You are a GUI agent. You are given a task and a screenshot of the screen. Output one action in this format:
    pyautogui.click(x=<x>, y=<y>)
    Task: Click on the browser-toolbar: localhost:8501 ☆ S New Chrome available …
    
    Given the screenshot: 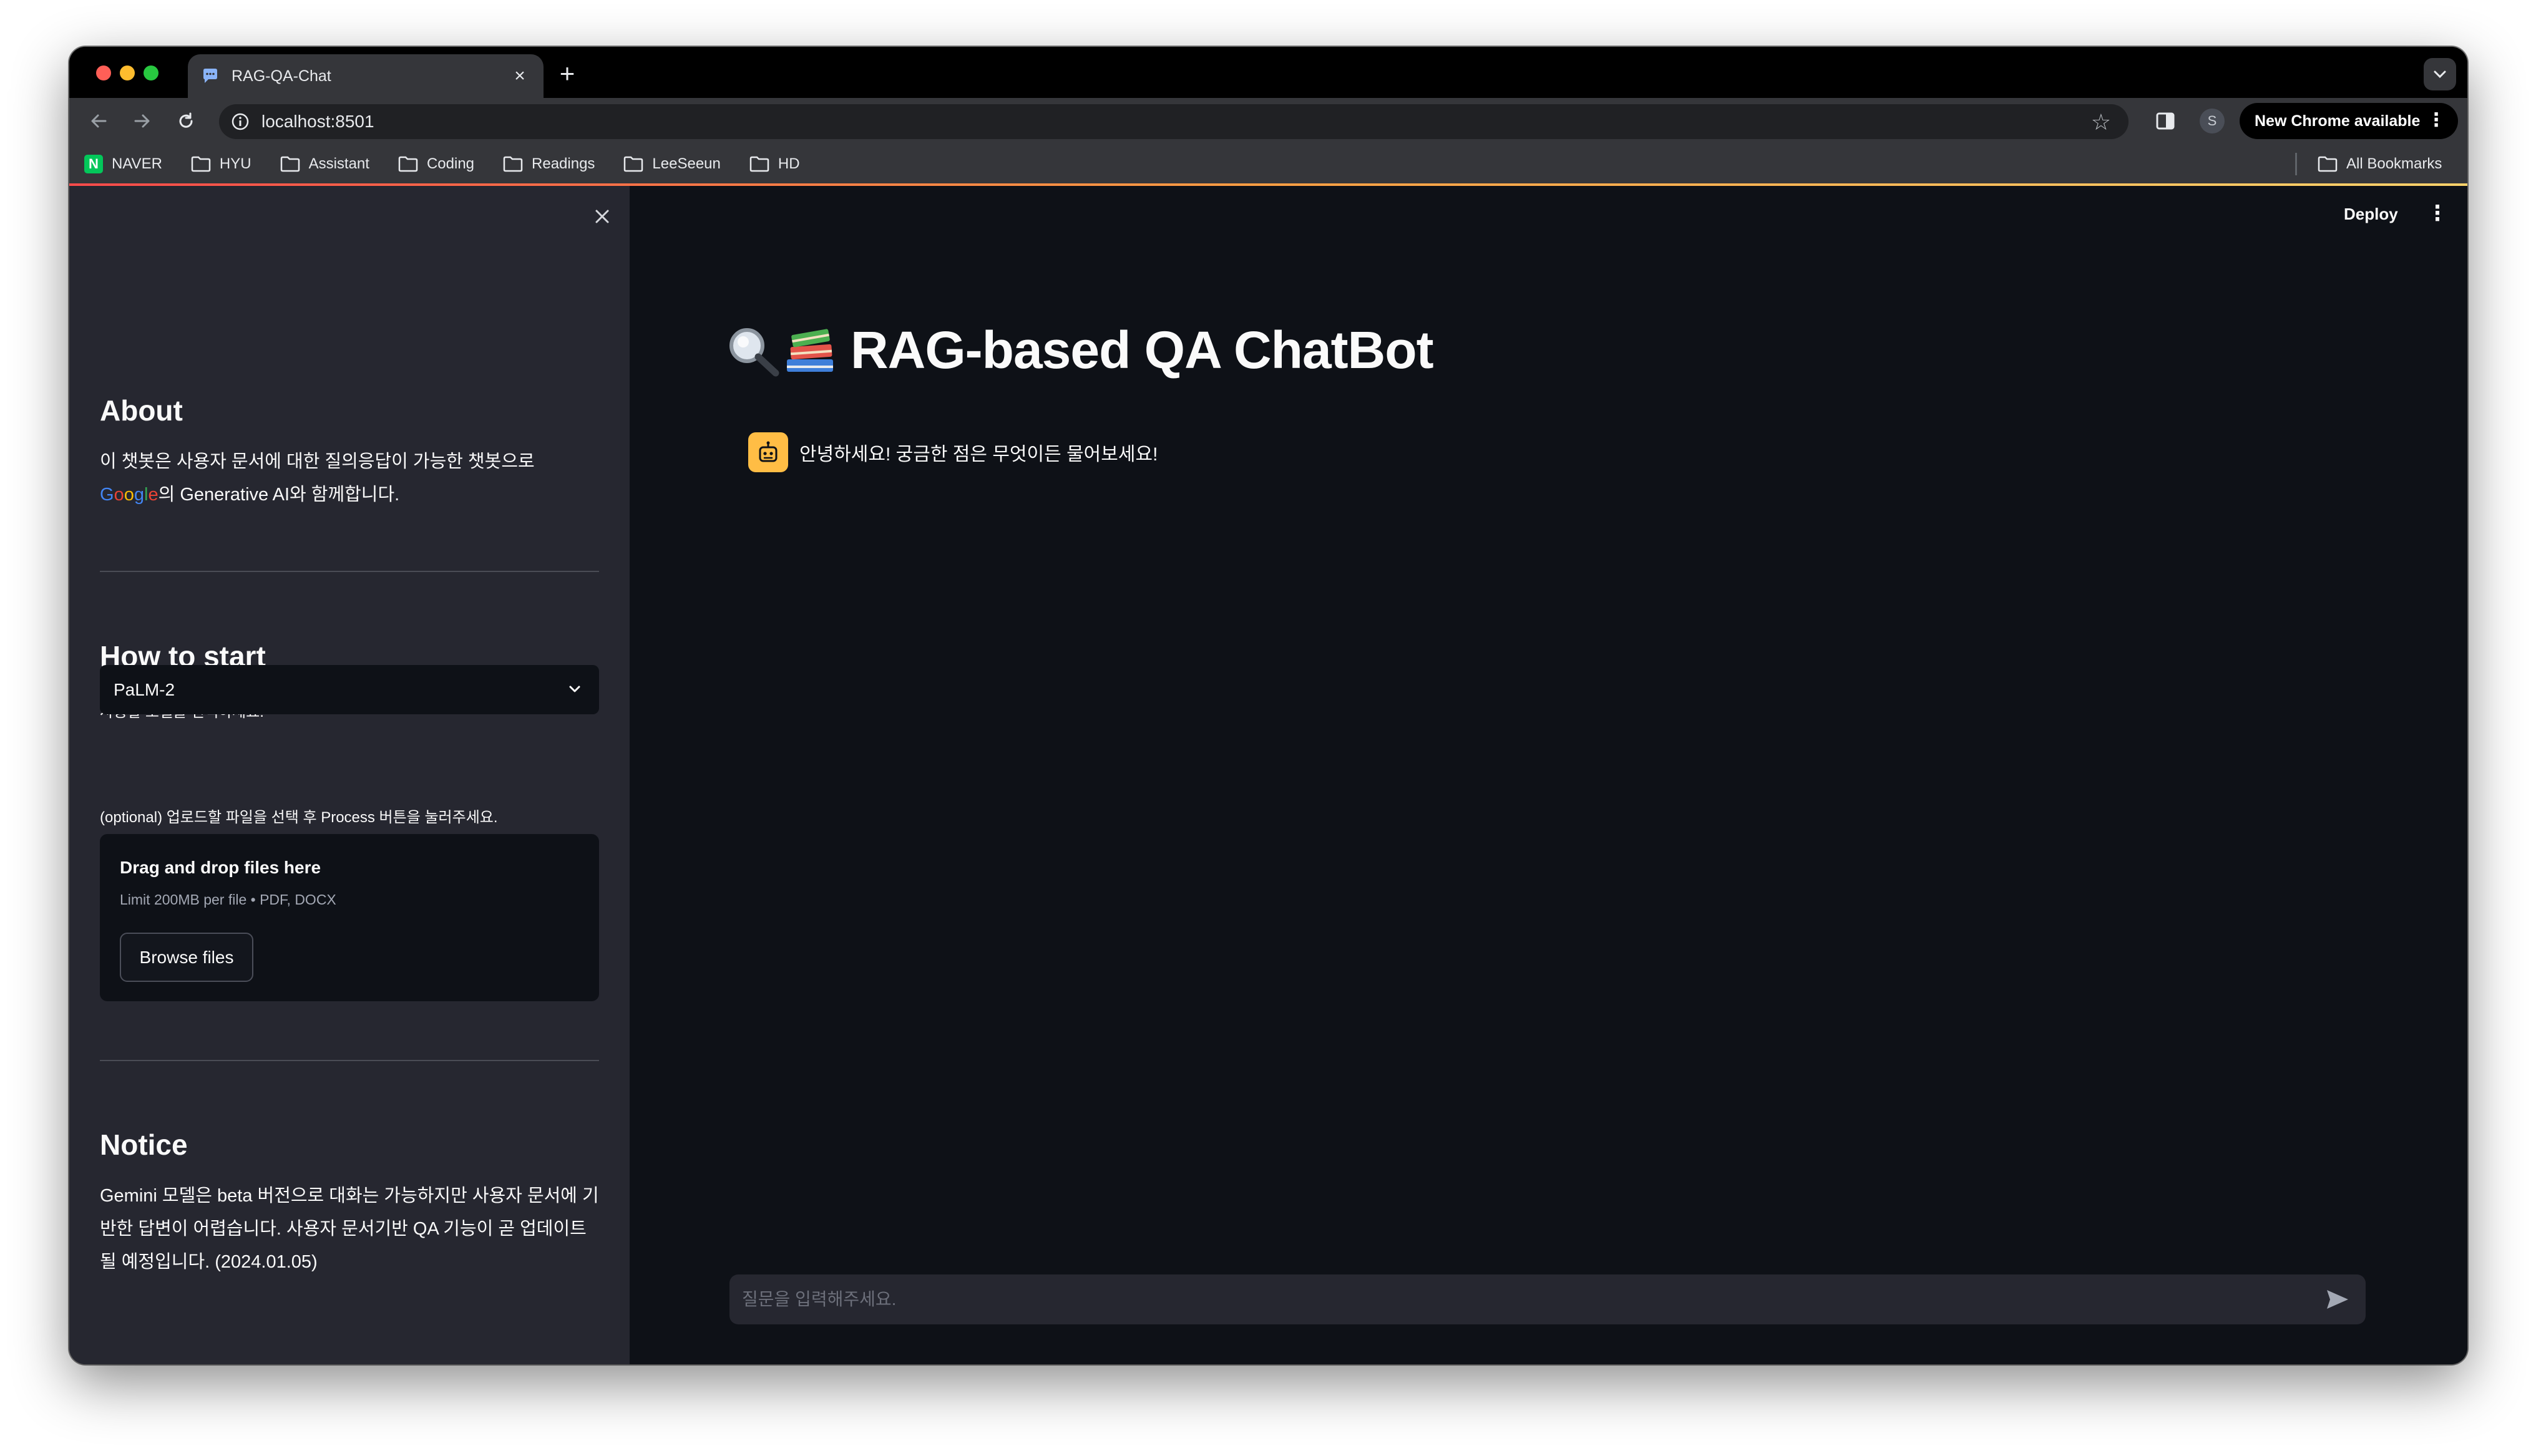 What is the action you would take?
    pyautogui.click(x=1268, y=121)
    